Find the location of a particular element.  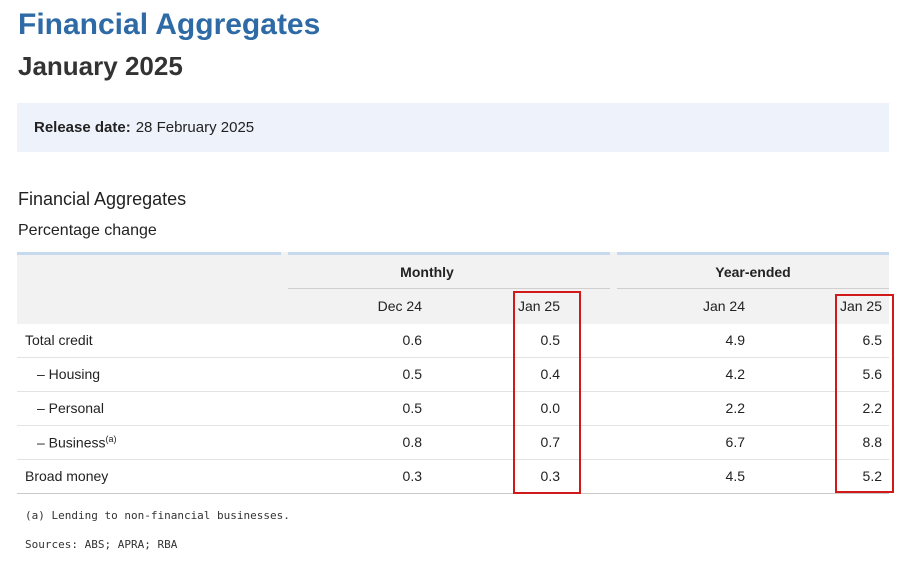

release-info-box: Release date: 28 February 2025 is located at coordinates (453, 127).